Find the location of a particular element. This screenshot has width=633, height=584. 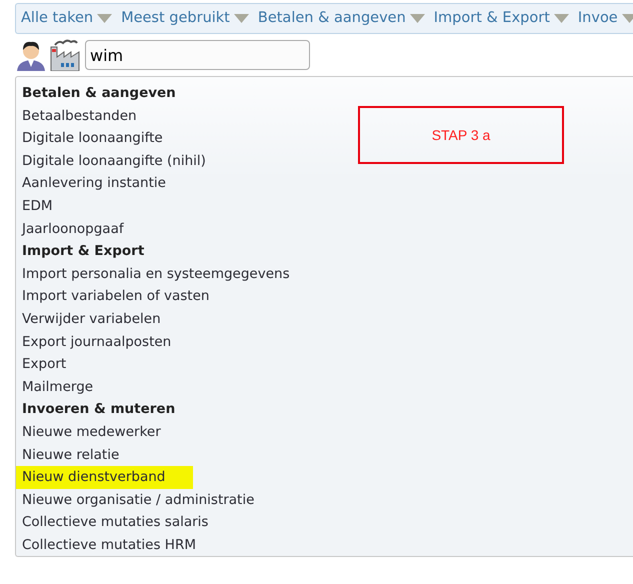

result-item: Verwijder variabelen is located at coordinates (91, 319).